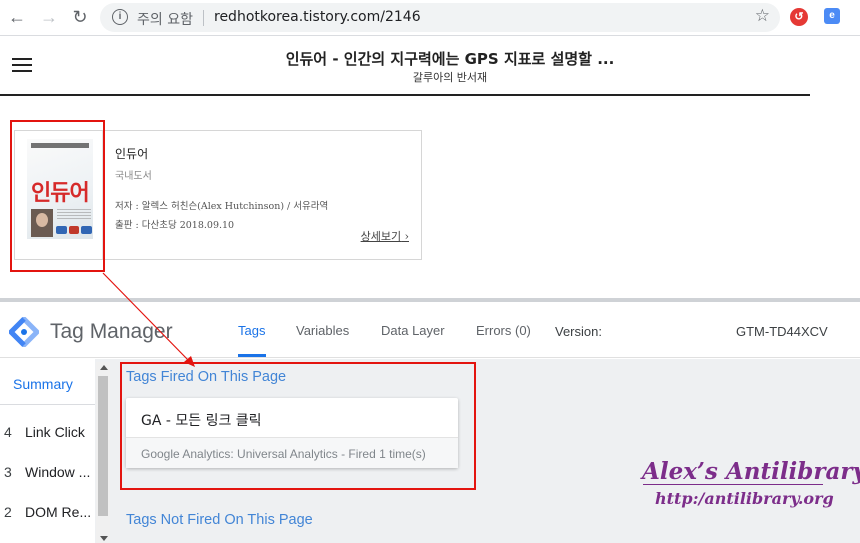 The width and height of the screenshot is (860, 543). I want to click on sidebar-event-item: 4 Link Click, so click(44, 432).